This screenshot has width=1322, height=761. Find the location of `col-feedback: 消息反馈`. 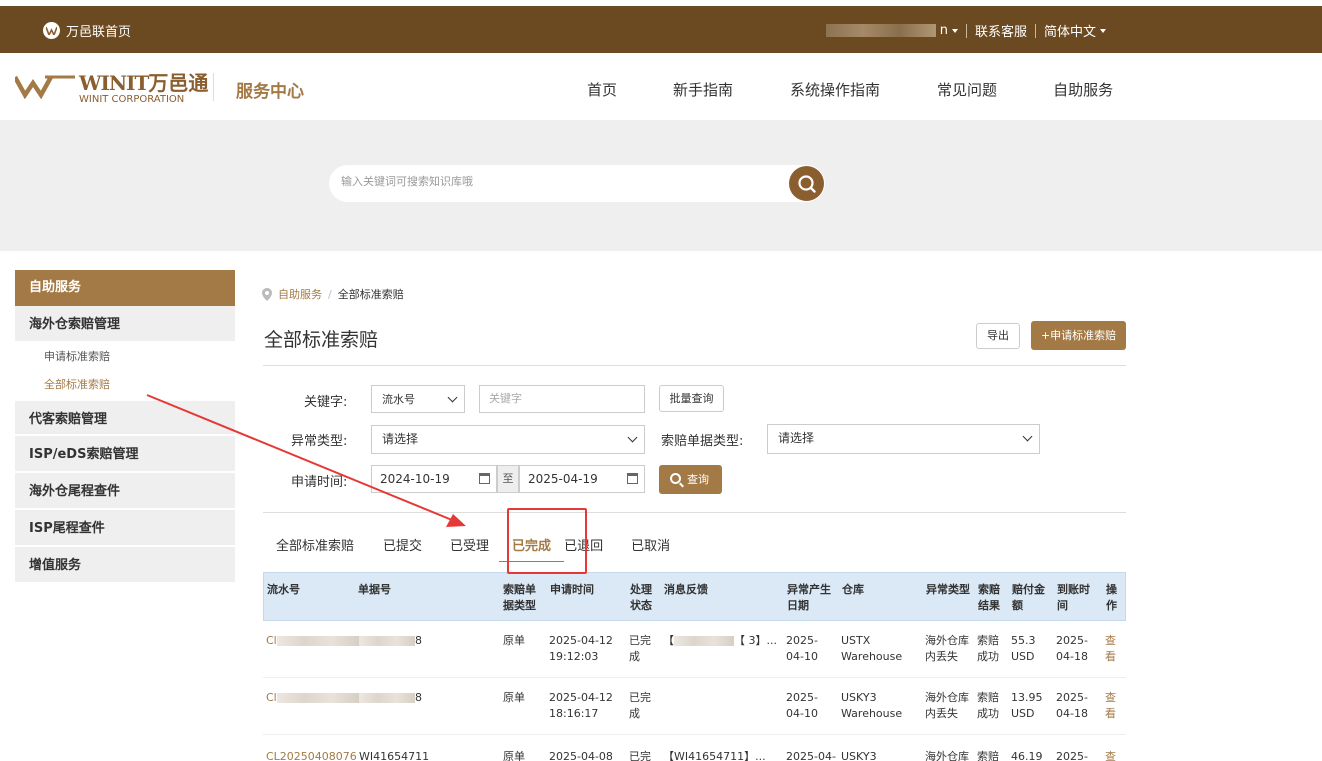

col-feedback: 消息反馈 is located at coordinates (686, 589).